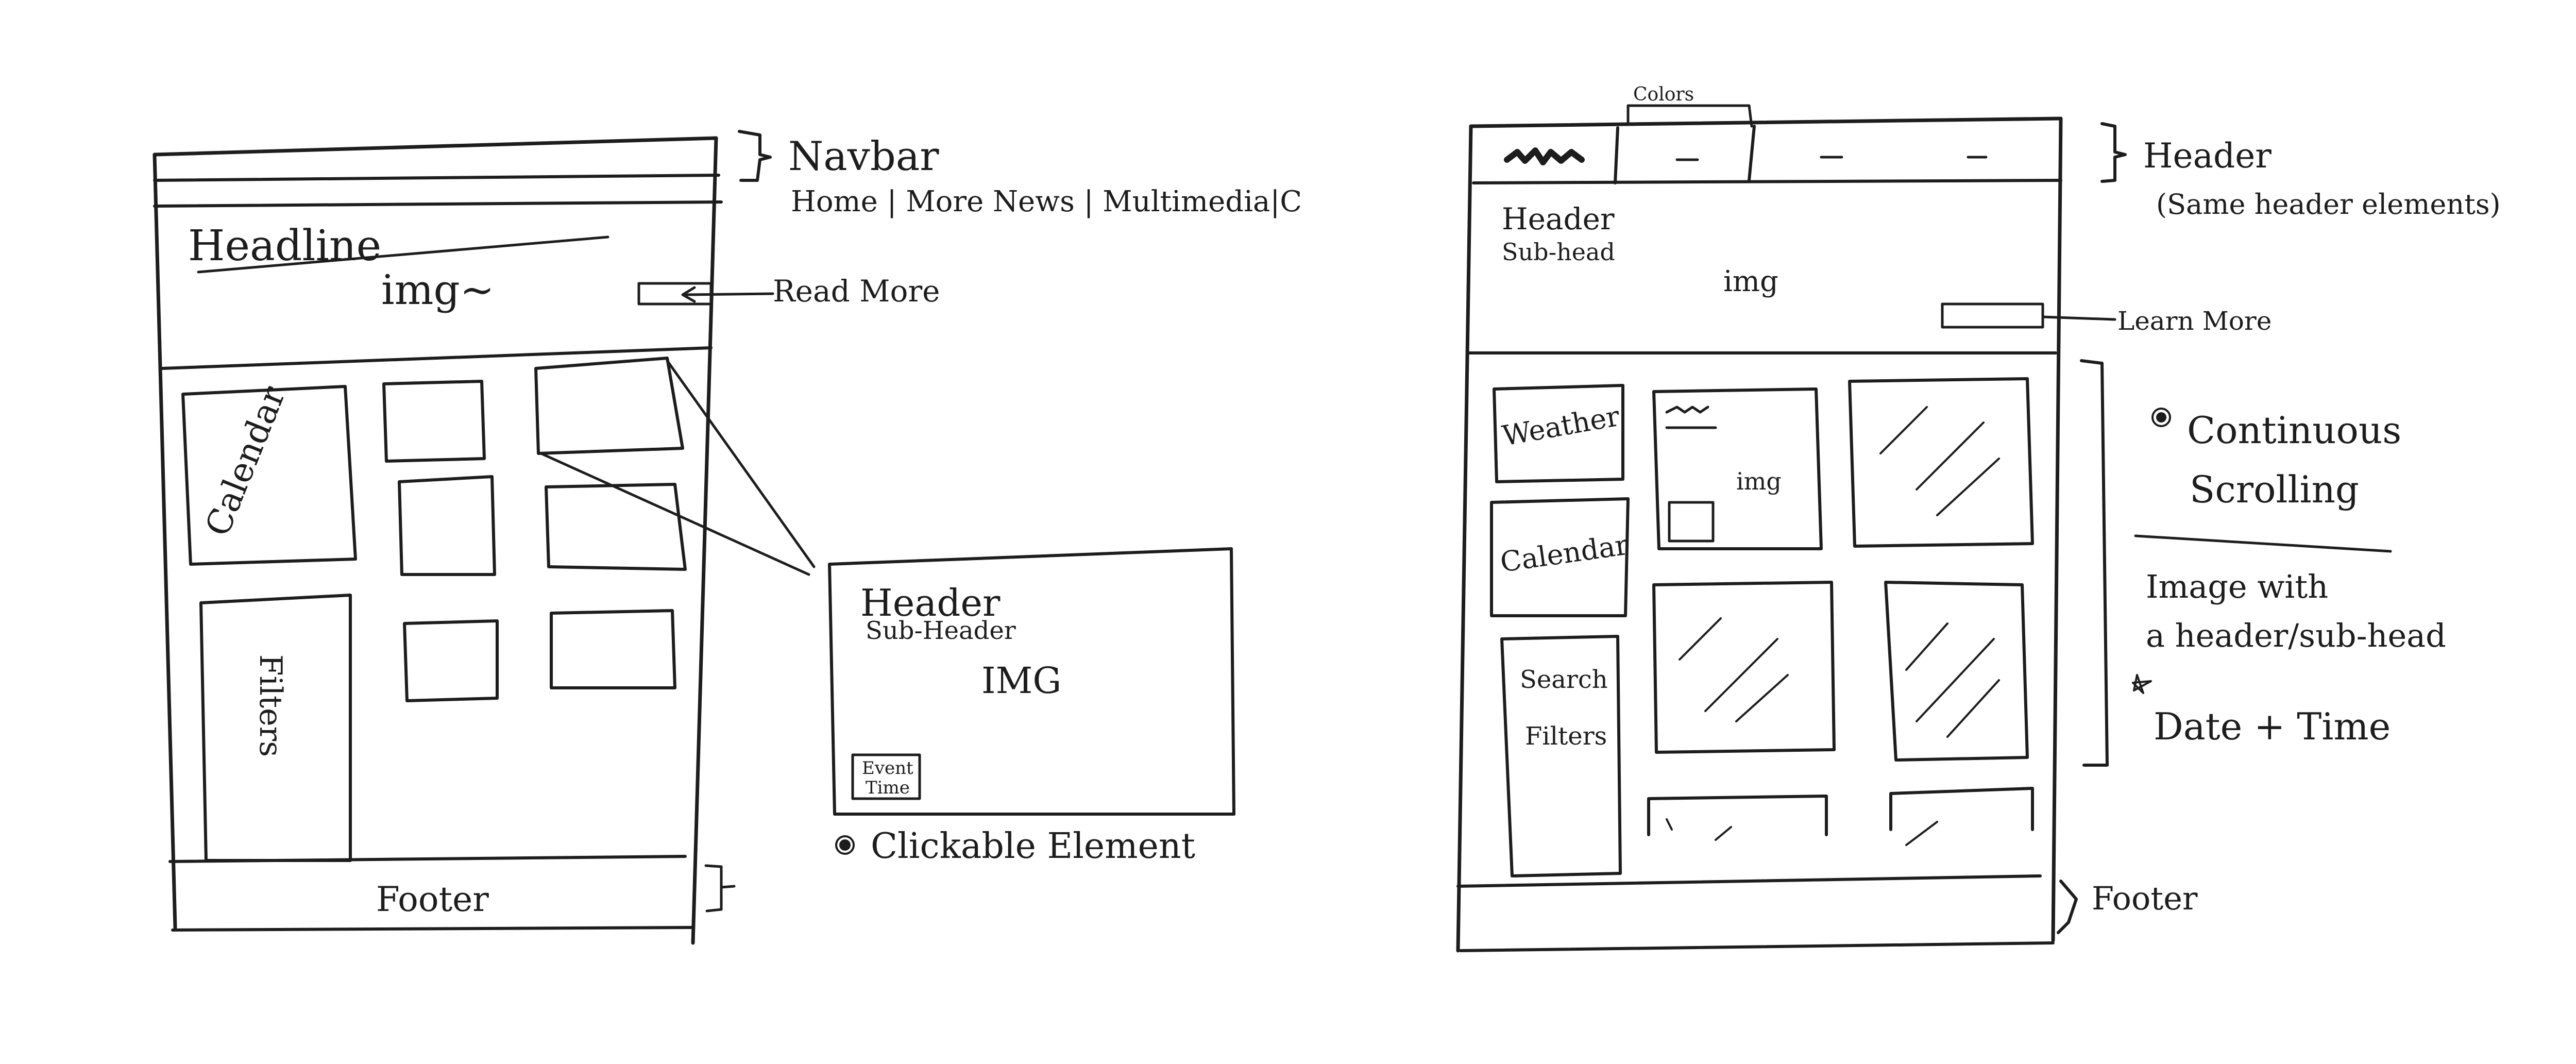  I want to click on hatched-tiles, so click(1840, 611).